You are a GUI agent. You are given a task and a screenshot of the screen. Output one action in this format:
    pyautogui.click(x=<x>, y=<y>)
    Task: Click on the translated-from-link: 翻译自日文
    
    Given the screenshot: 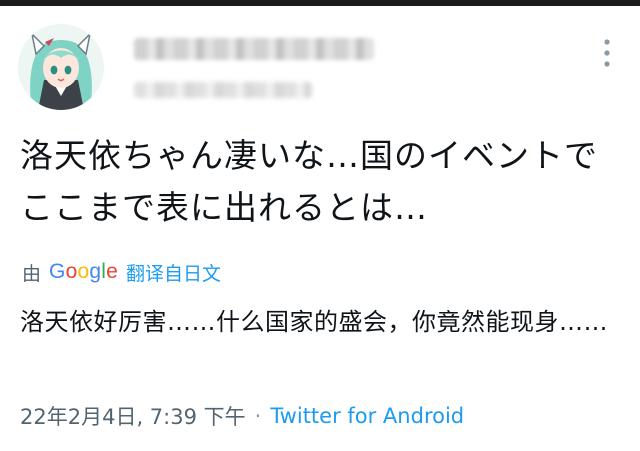 What is the action you would take?
    pyautogui.click(x=173, y=272)
    